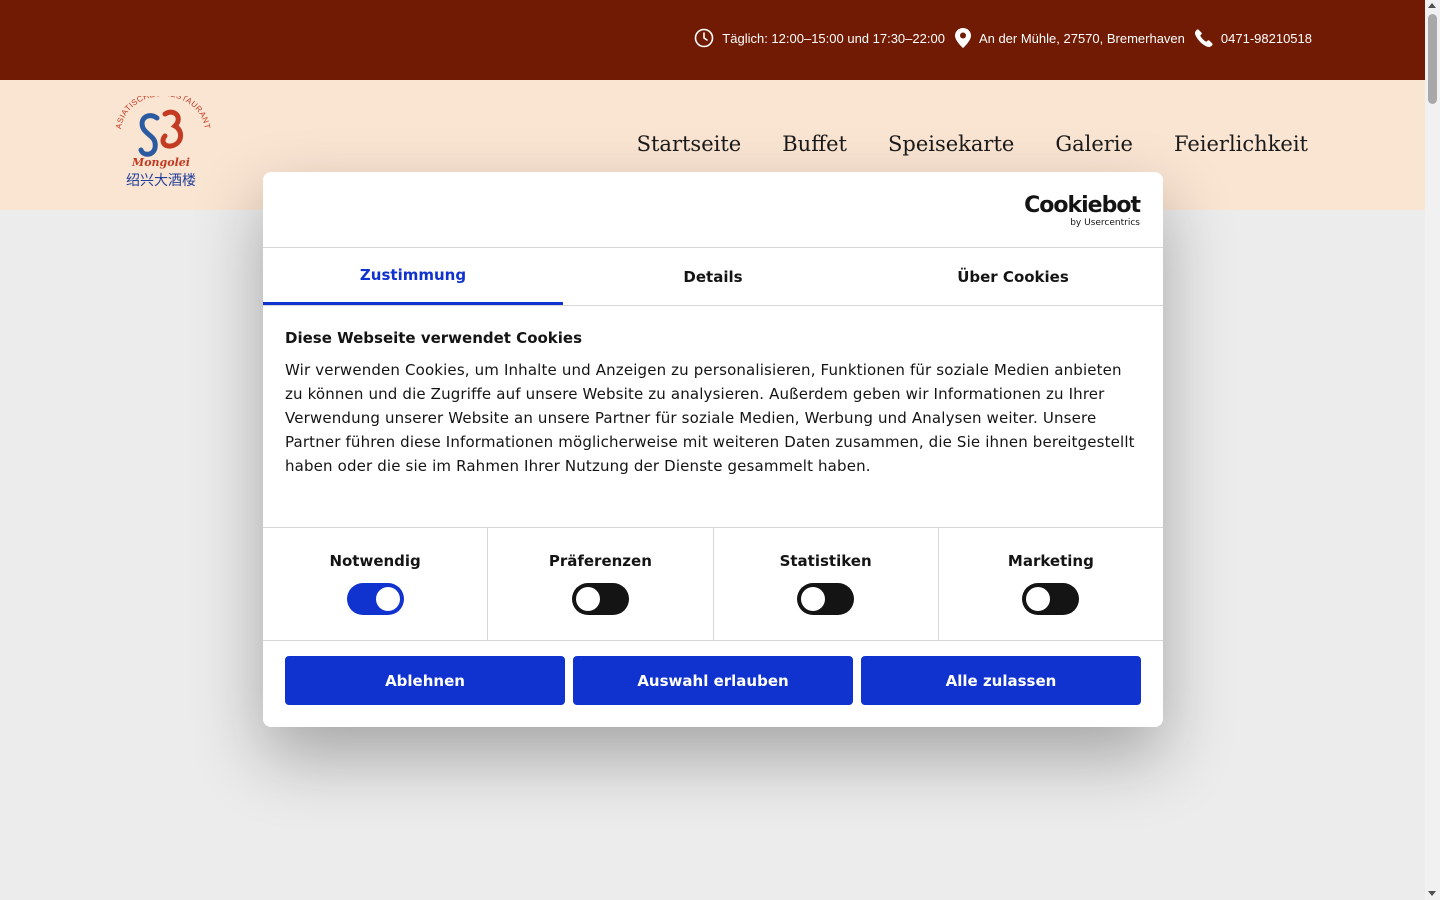 This screenshot has width=1440, height=900. I want to click on tab-ueber-cookies: Über Cookies, so click(1013, 276).